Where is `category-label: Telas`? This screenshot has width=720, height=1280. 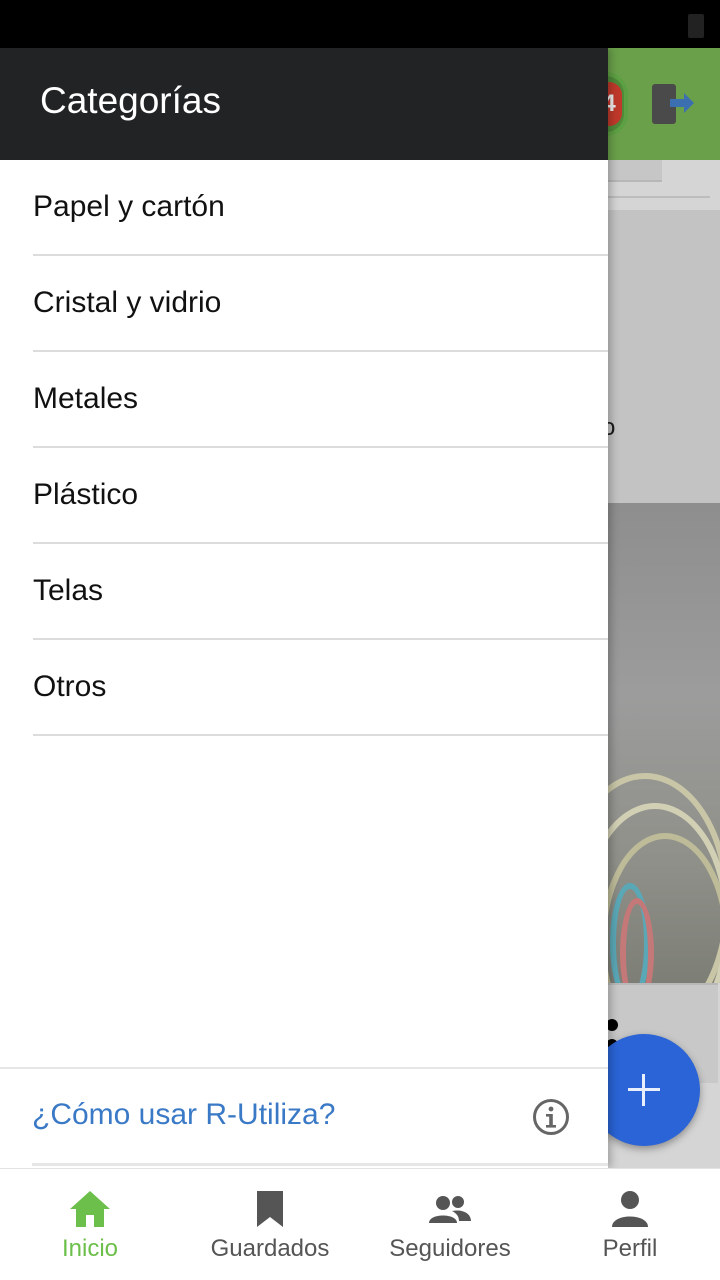 category-label: Telas is located at coordinates (68, 590).